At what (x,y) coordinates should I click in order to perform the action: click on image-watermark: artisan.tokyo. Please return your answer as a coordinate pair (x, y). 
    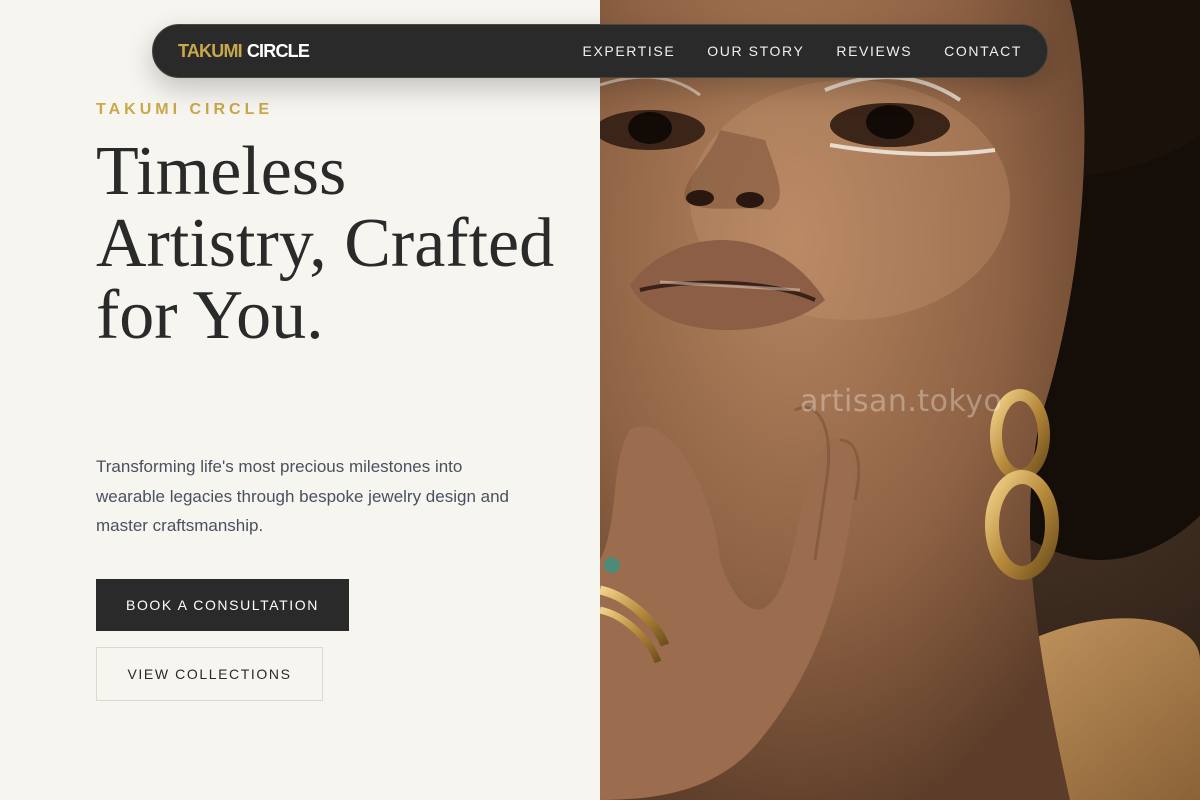
    Looking at the image, I should click on (901, 401).